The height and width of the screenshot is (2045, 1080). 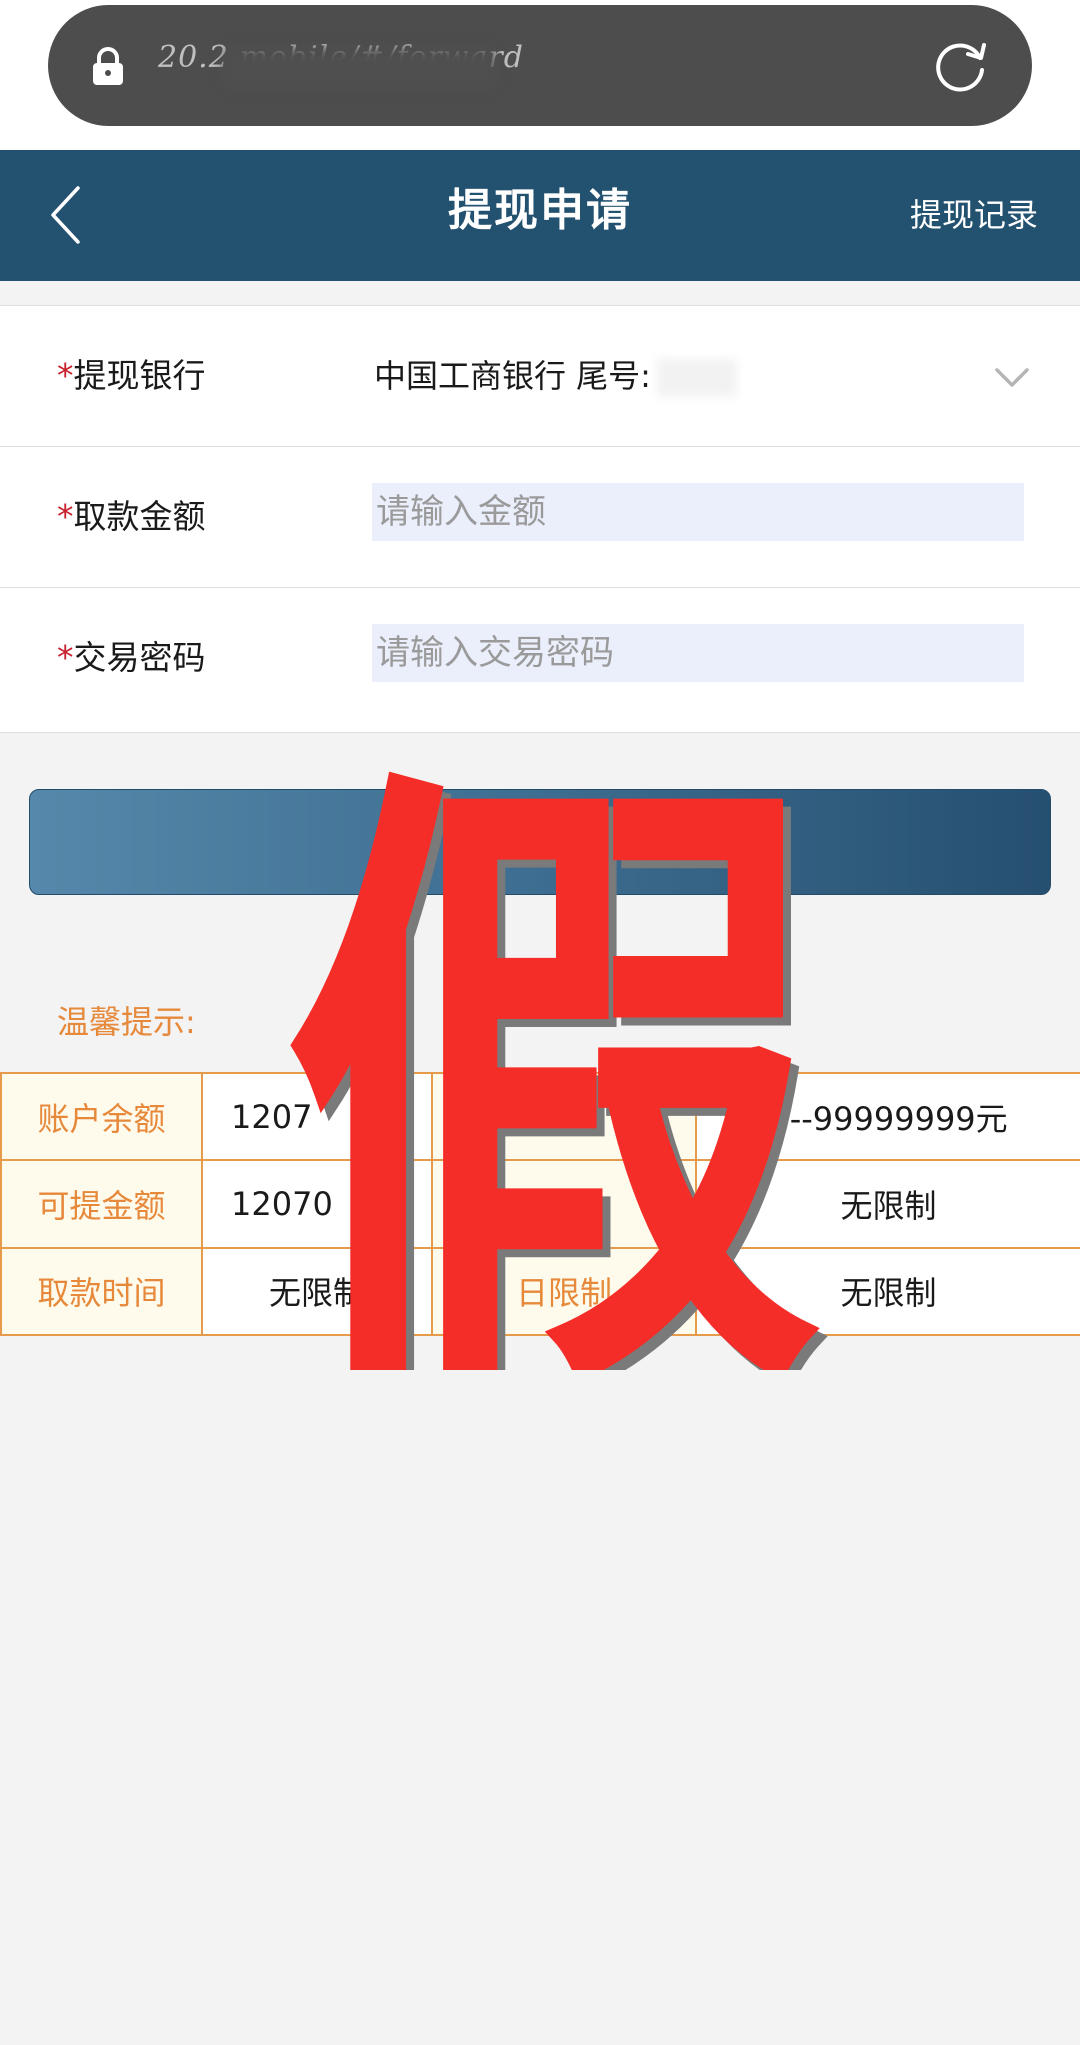 I want to click on password-label: *交易密码, so click(x=131, y=657).